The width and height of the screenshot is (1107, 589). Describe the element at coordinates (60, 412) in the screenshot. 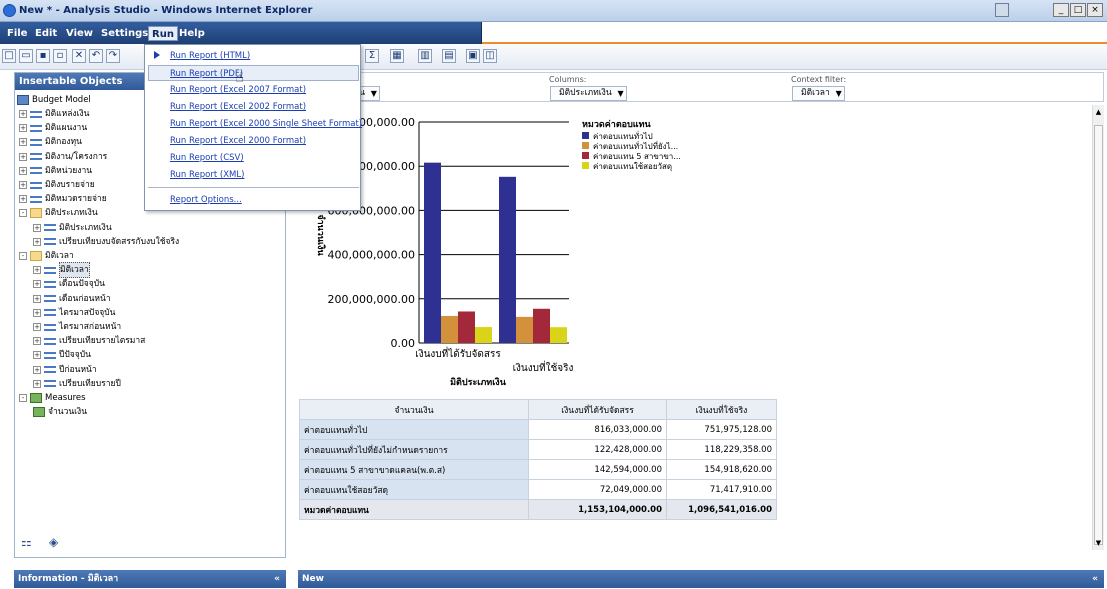

I see `tree-item: จำนวนเงิน` at that location.